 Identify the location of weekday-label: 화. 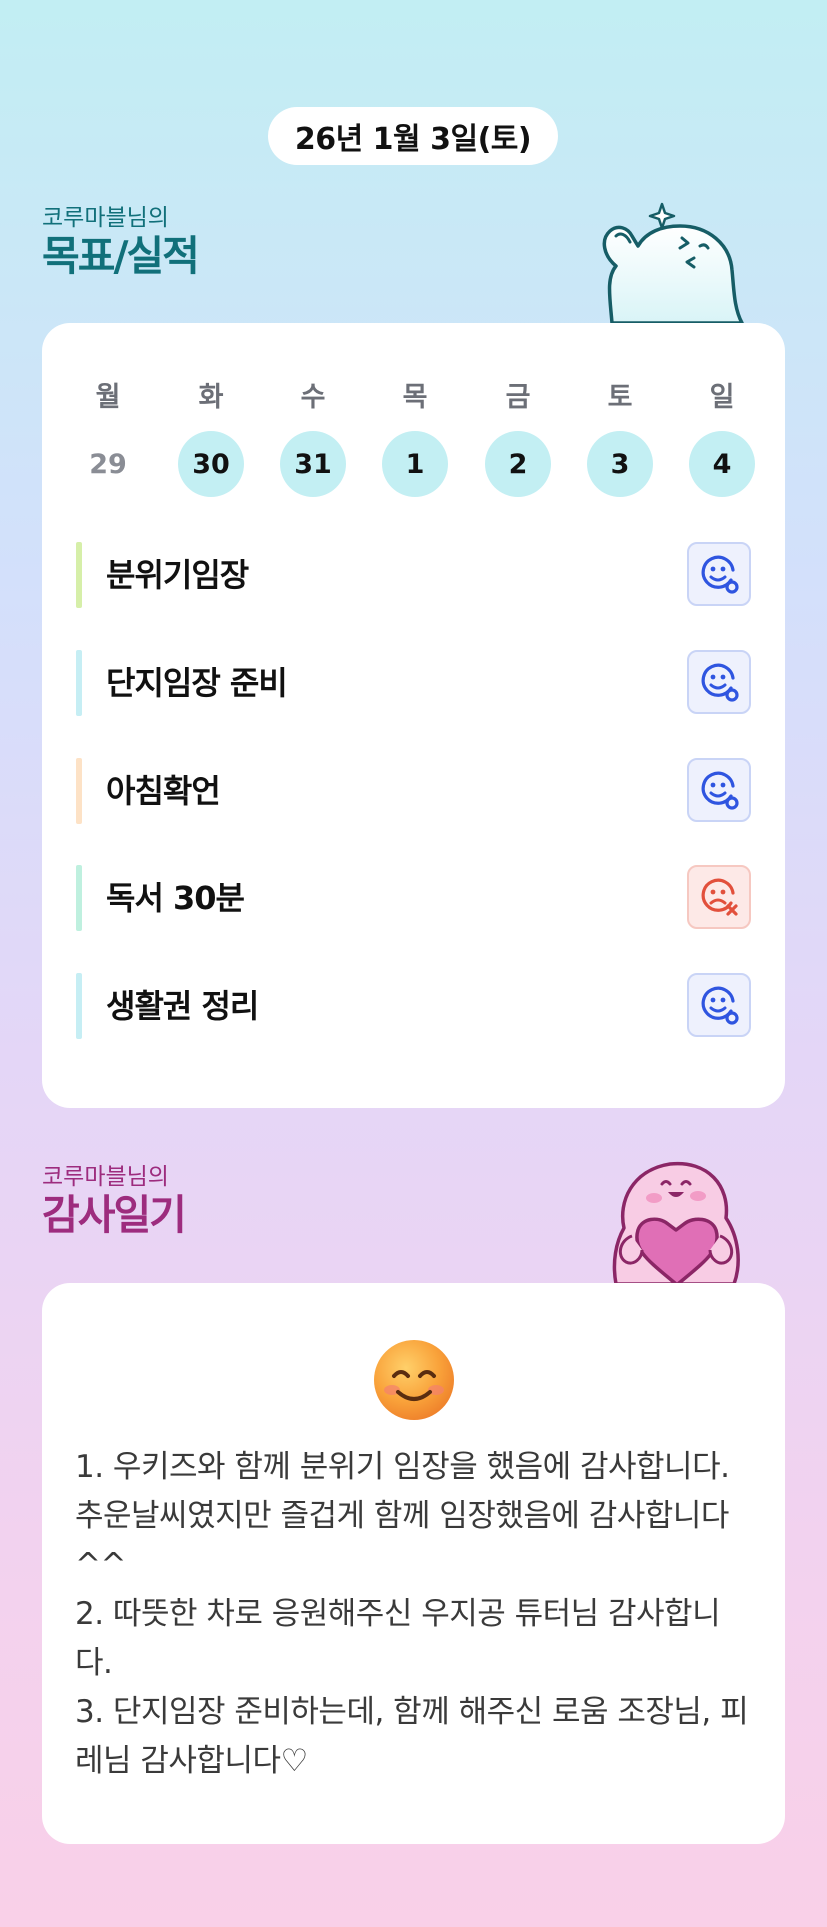
(211, 397).